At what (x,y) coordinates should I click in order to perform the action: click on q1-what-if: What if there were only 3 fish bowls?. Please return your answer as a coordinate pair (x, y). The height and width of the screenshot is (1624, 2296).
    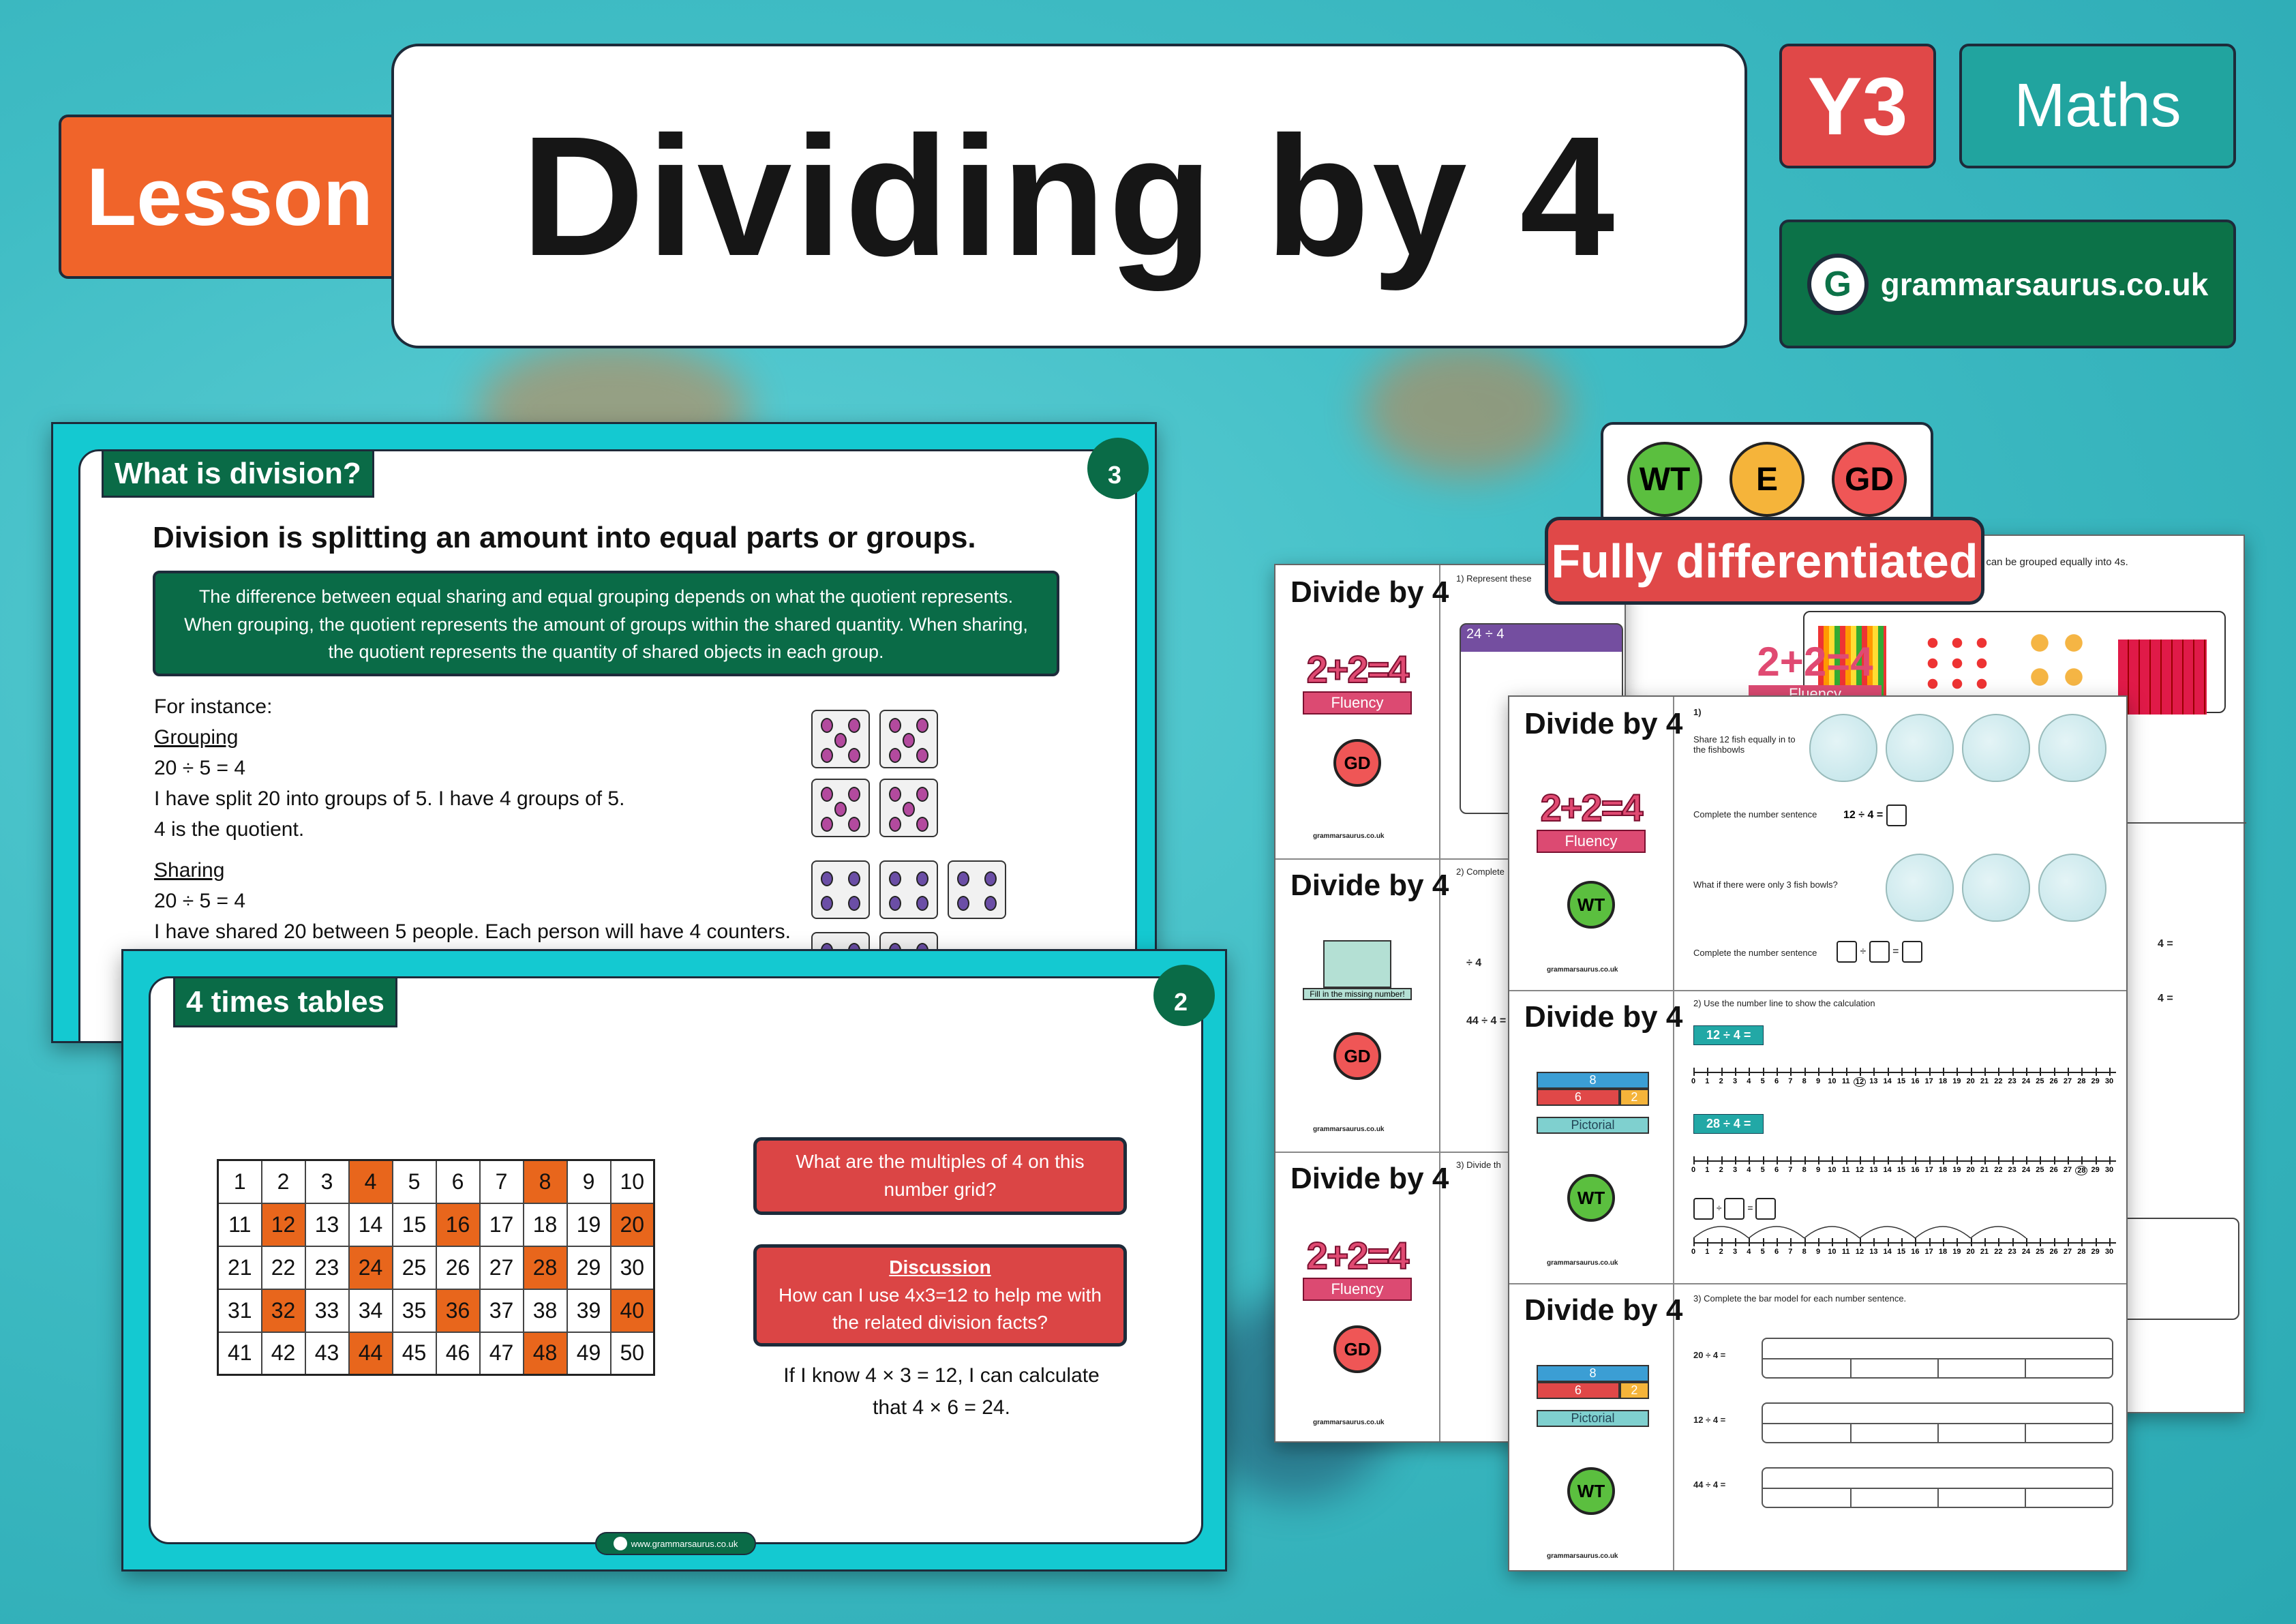
    Looking at the image, I should click on (1765, 884).